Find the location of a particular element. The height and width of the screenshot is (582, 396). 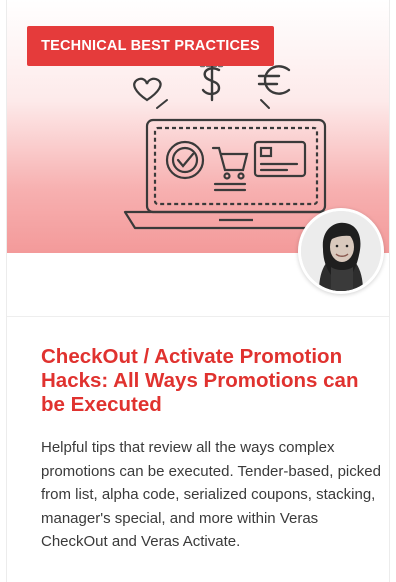

author-avatar is located at coordinates (341, 251).